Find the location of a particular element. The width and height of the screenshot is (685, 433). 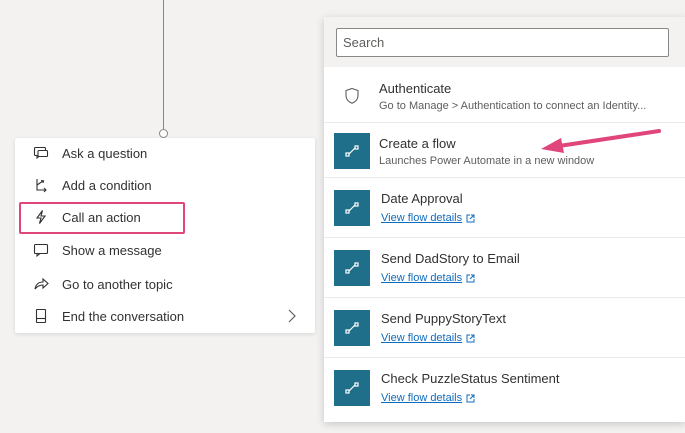

action-item-title: Send DadStory to Email is located at coordinates (450, 258).